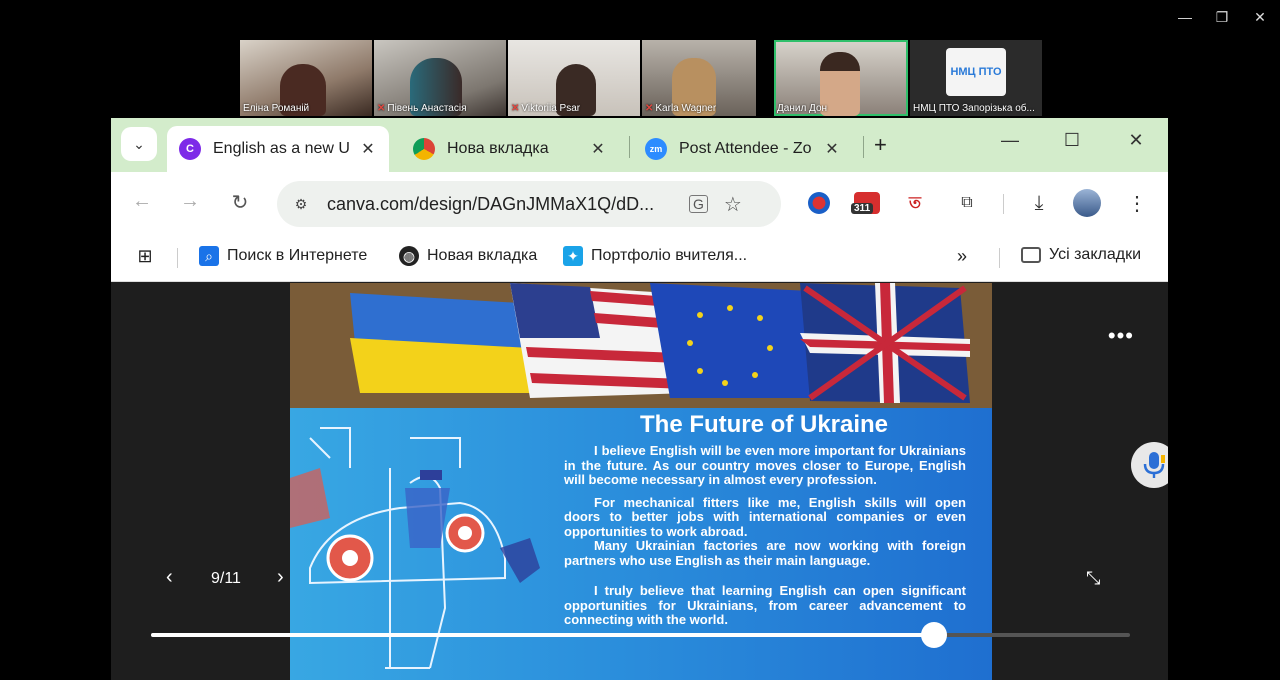  Describe the element at coordinates (1121, 336) in the screenshot. I see `more-options-button: •••` at that location.